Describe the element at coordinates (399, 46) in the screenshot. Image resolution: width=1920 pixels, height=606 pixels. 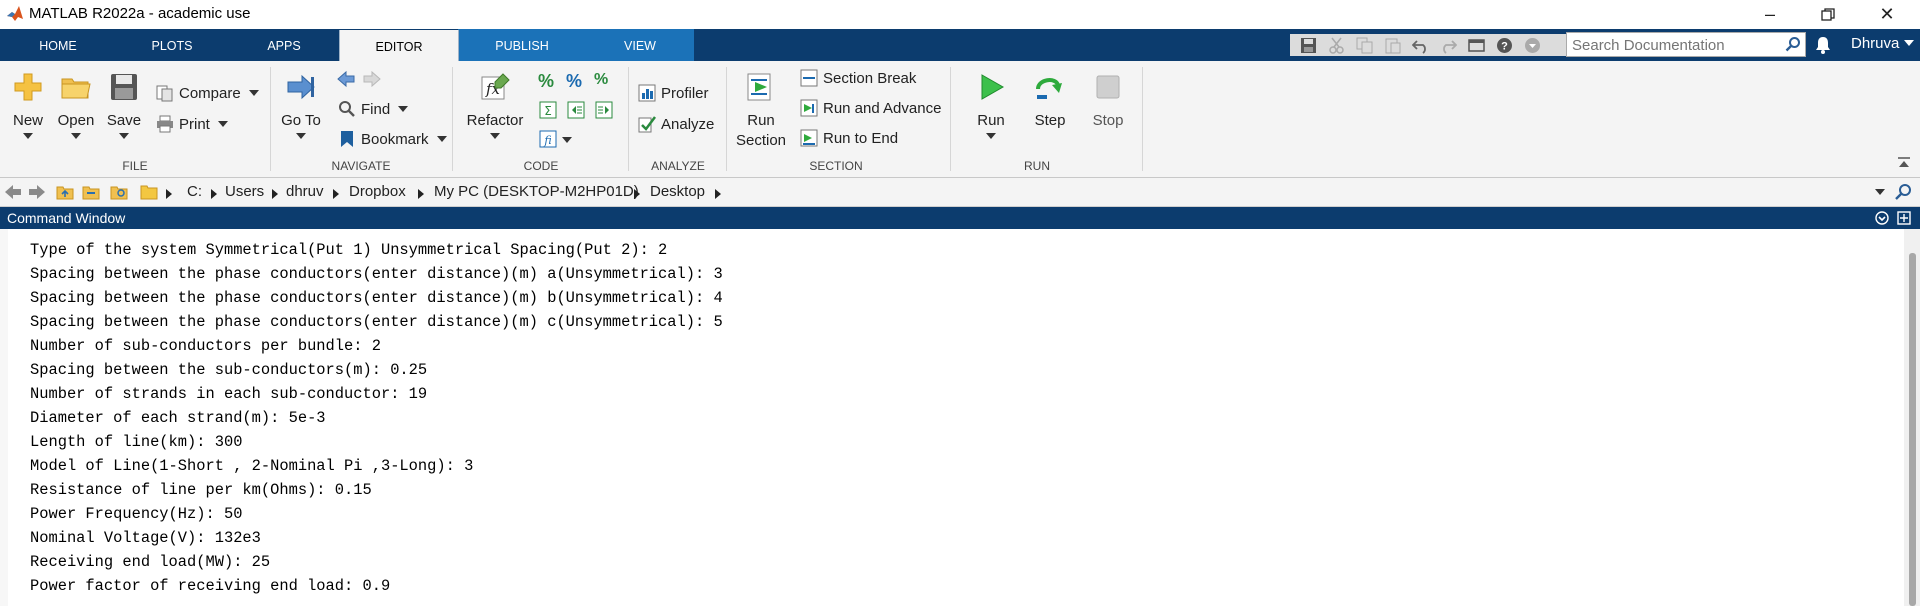
I see `tab-editor: EDITOR` at that location.